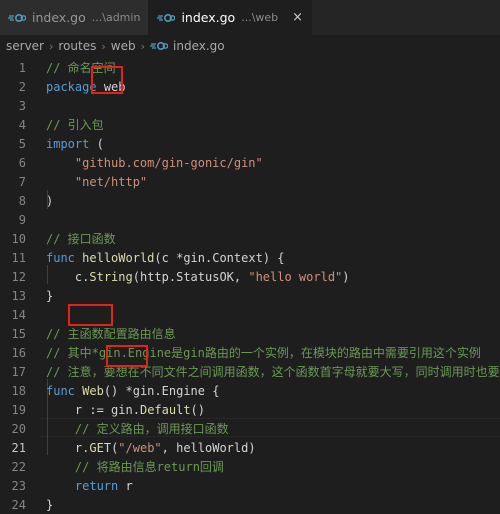  Describe the element at coordinates (111, 334) in the screenshot. I see `code-text: // 主函数配置路由信息` at that location.